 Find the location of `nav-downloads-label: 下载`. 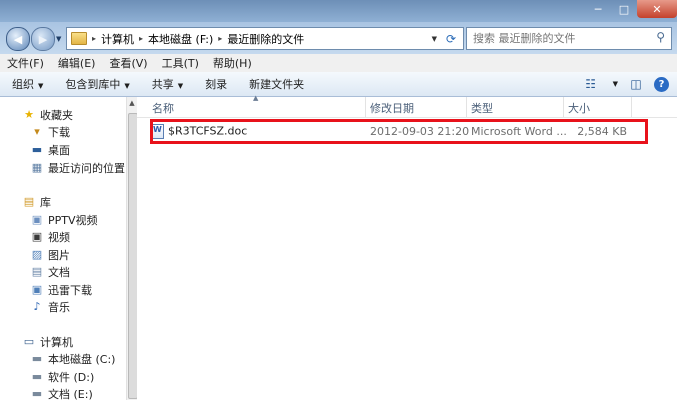

nav-downloads-label: 下载 is located at coordinates (59, 132).